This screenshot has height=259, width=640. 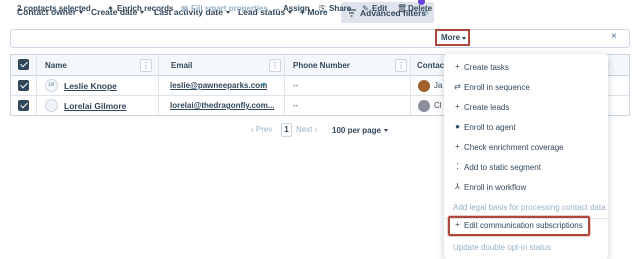 What do you see at coordinates (321, 65) in the screenshot?
I see `column-header-phone: Phone Number` at bounding box center [321, 65].